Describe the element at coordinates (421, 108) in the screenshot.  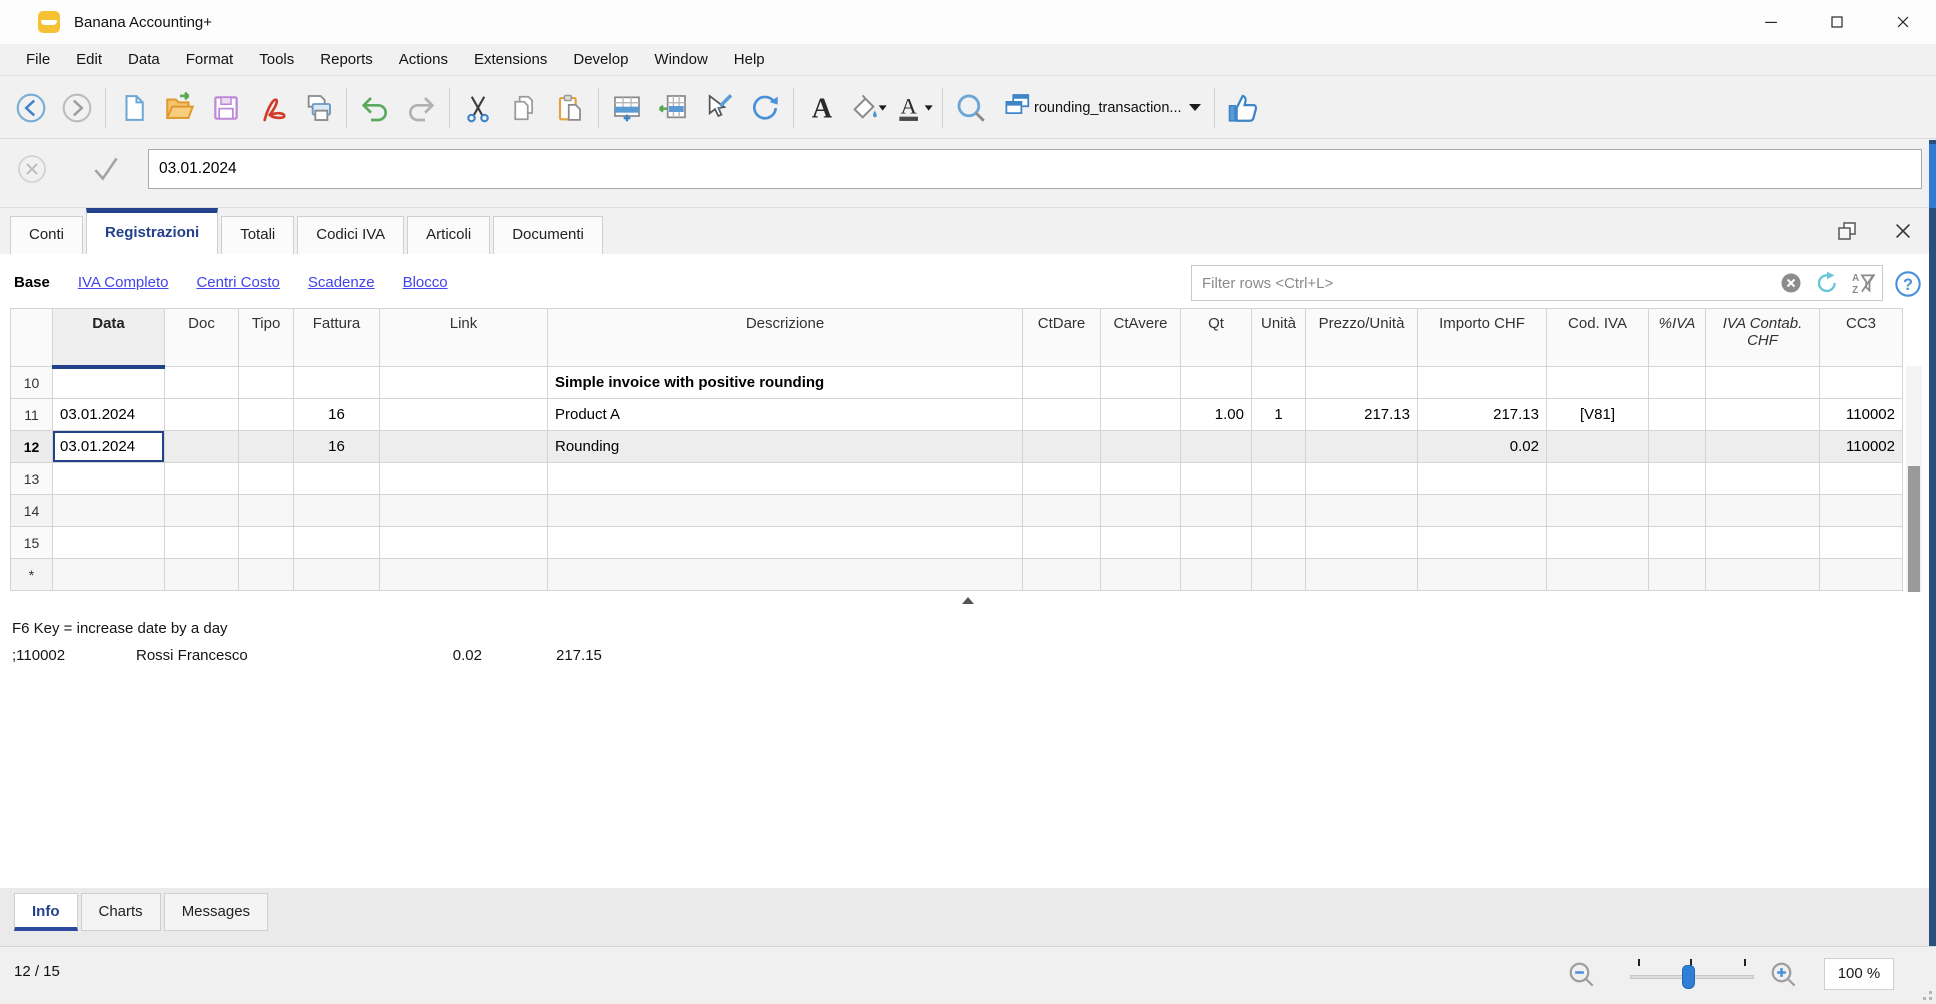
I see `redo-button` at that location.